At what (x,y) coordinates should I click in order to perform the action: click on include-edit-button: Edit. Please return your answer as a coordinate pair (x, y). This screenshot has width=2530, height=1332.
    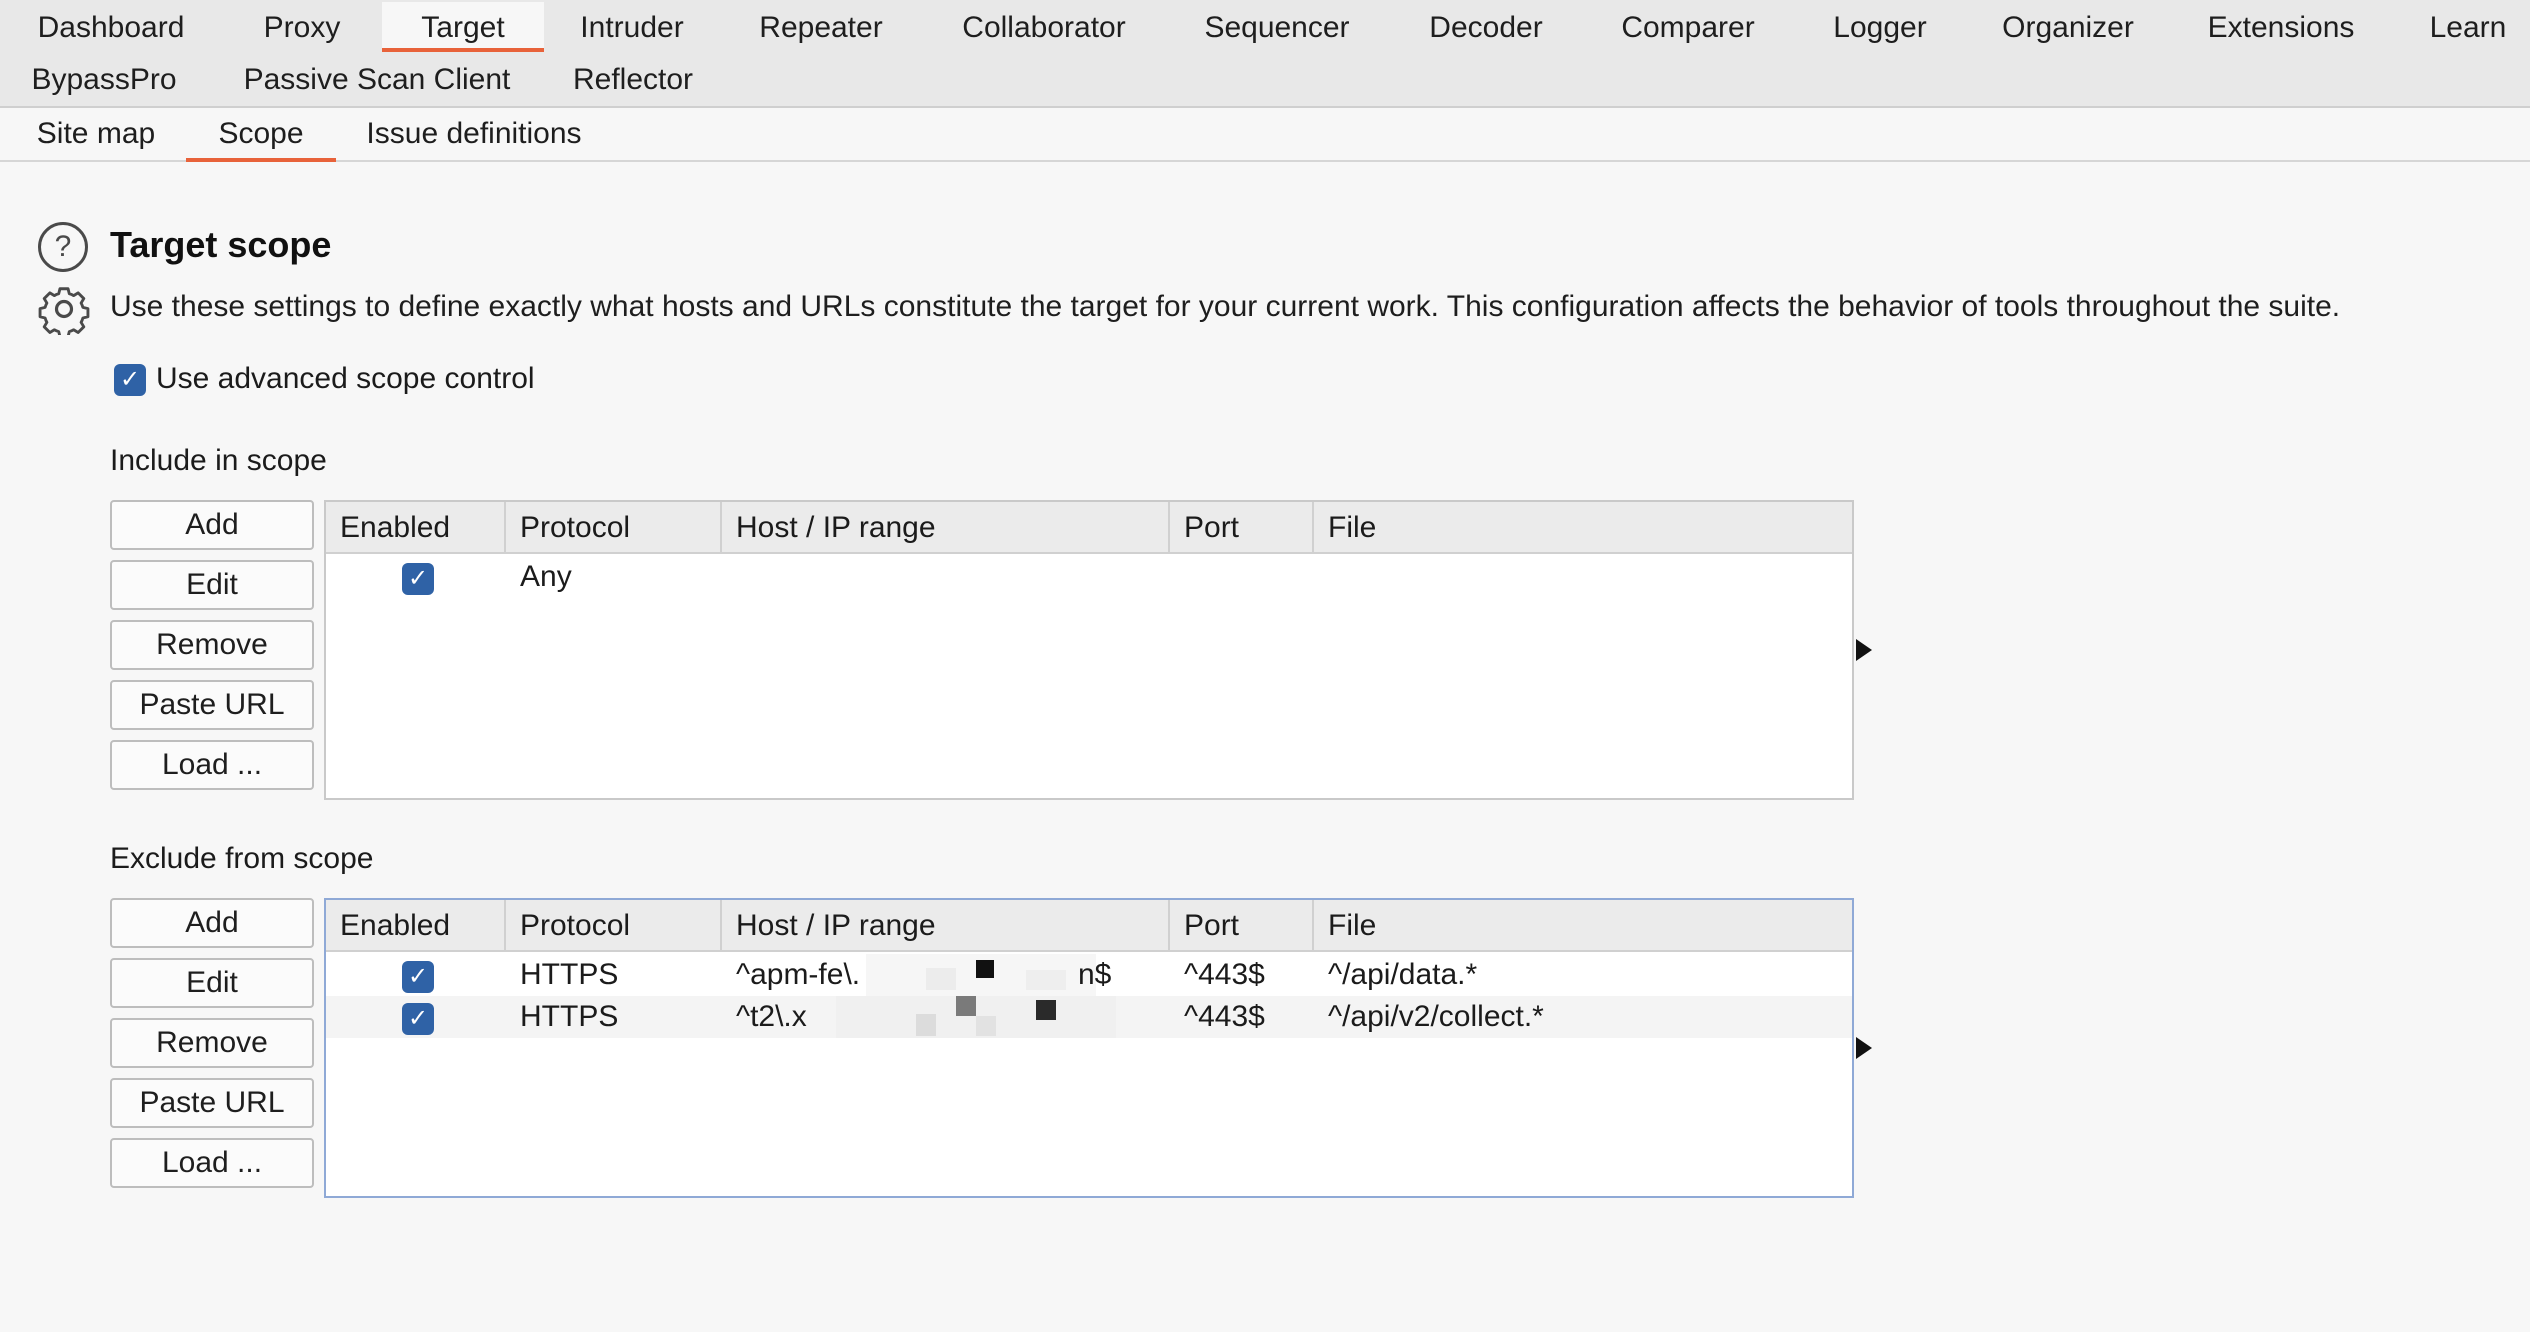
    Looking at the image, I should click on (212, 585).